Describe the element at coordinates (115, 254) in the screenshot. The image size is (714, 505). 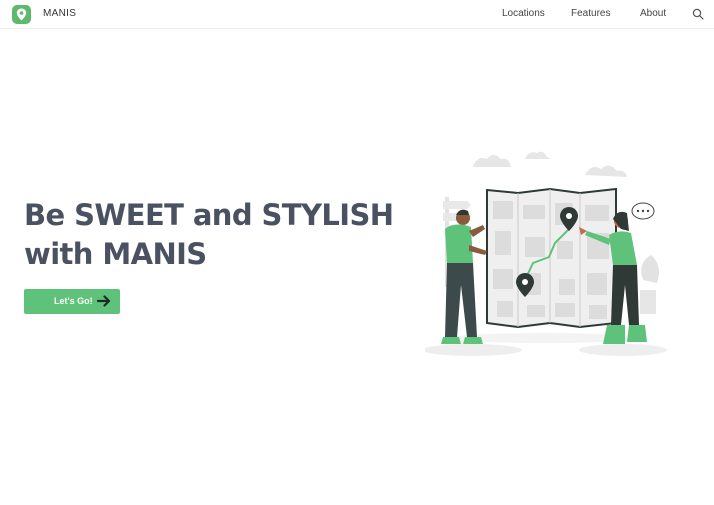
I see `hero-title-line-2: with MANIS` at that location.